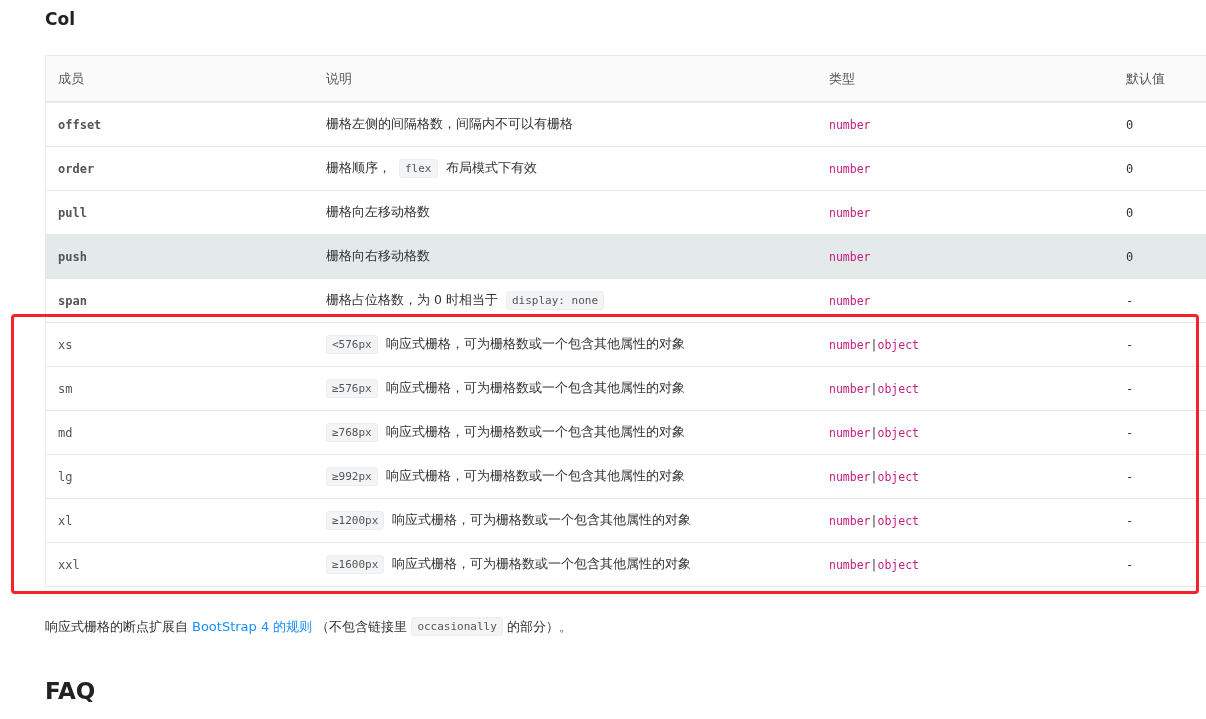  What do you see at coordinates (70, 691) in the screenshot?
I see `faq-heading: FAQ` at bounding box center [70, 691].